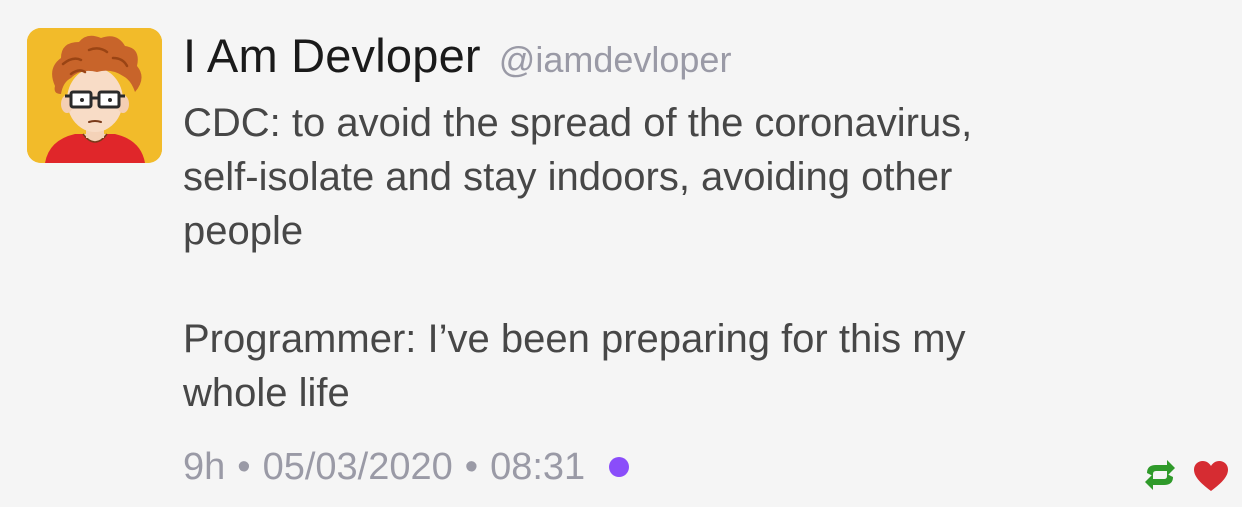 The image size is (1242, 507). Describe the element at coordinates (332, 55) in the screenshot. I see `author-display-name: I Am Devloper` at that location.